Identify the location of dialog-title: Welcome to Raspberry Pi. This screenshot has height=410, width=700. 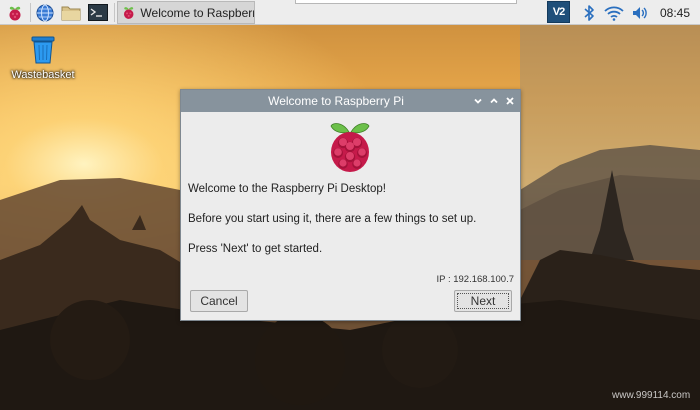
(336, 101).